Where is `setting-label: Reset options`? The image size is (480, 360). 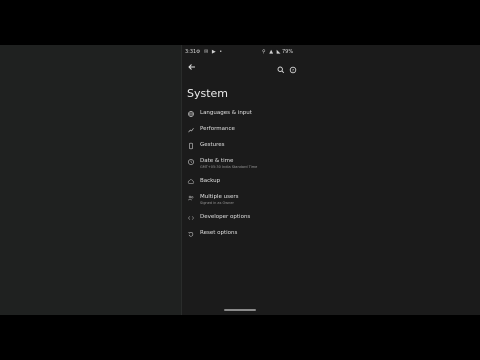
setting-label: Reset options is located at coordinates (219, 233).